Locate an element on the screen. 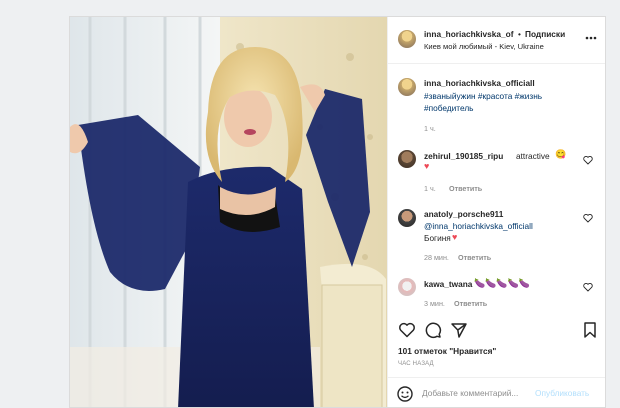 Image resolution: width=620 pixels, height=408 pixels. follow-status-button: Подписки is located at coordinates (545, 34).